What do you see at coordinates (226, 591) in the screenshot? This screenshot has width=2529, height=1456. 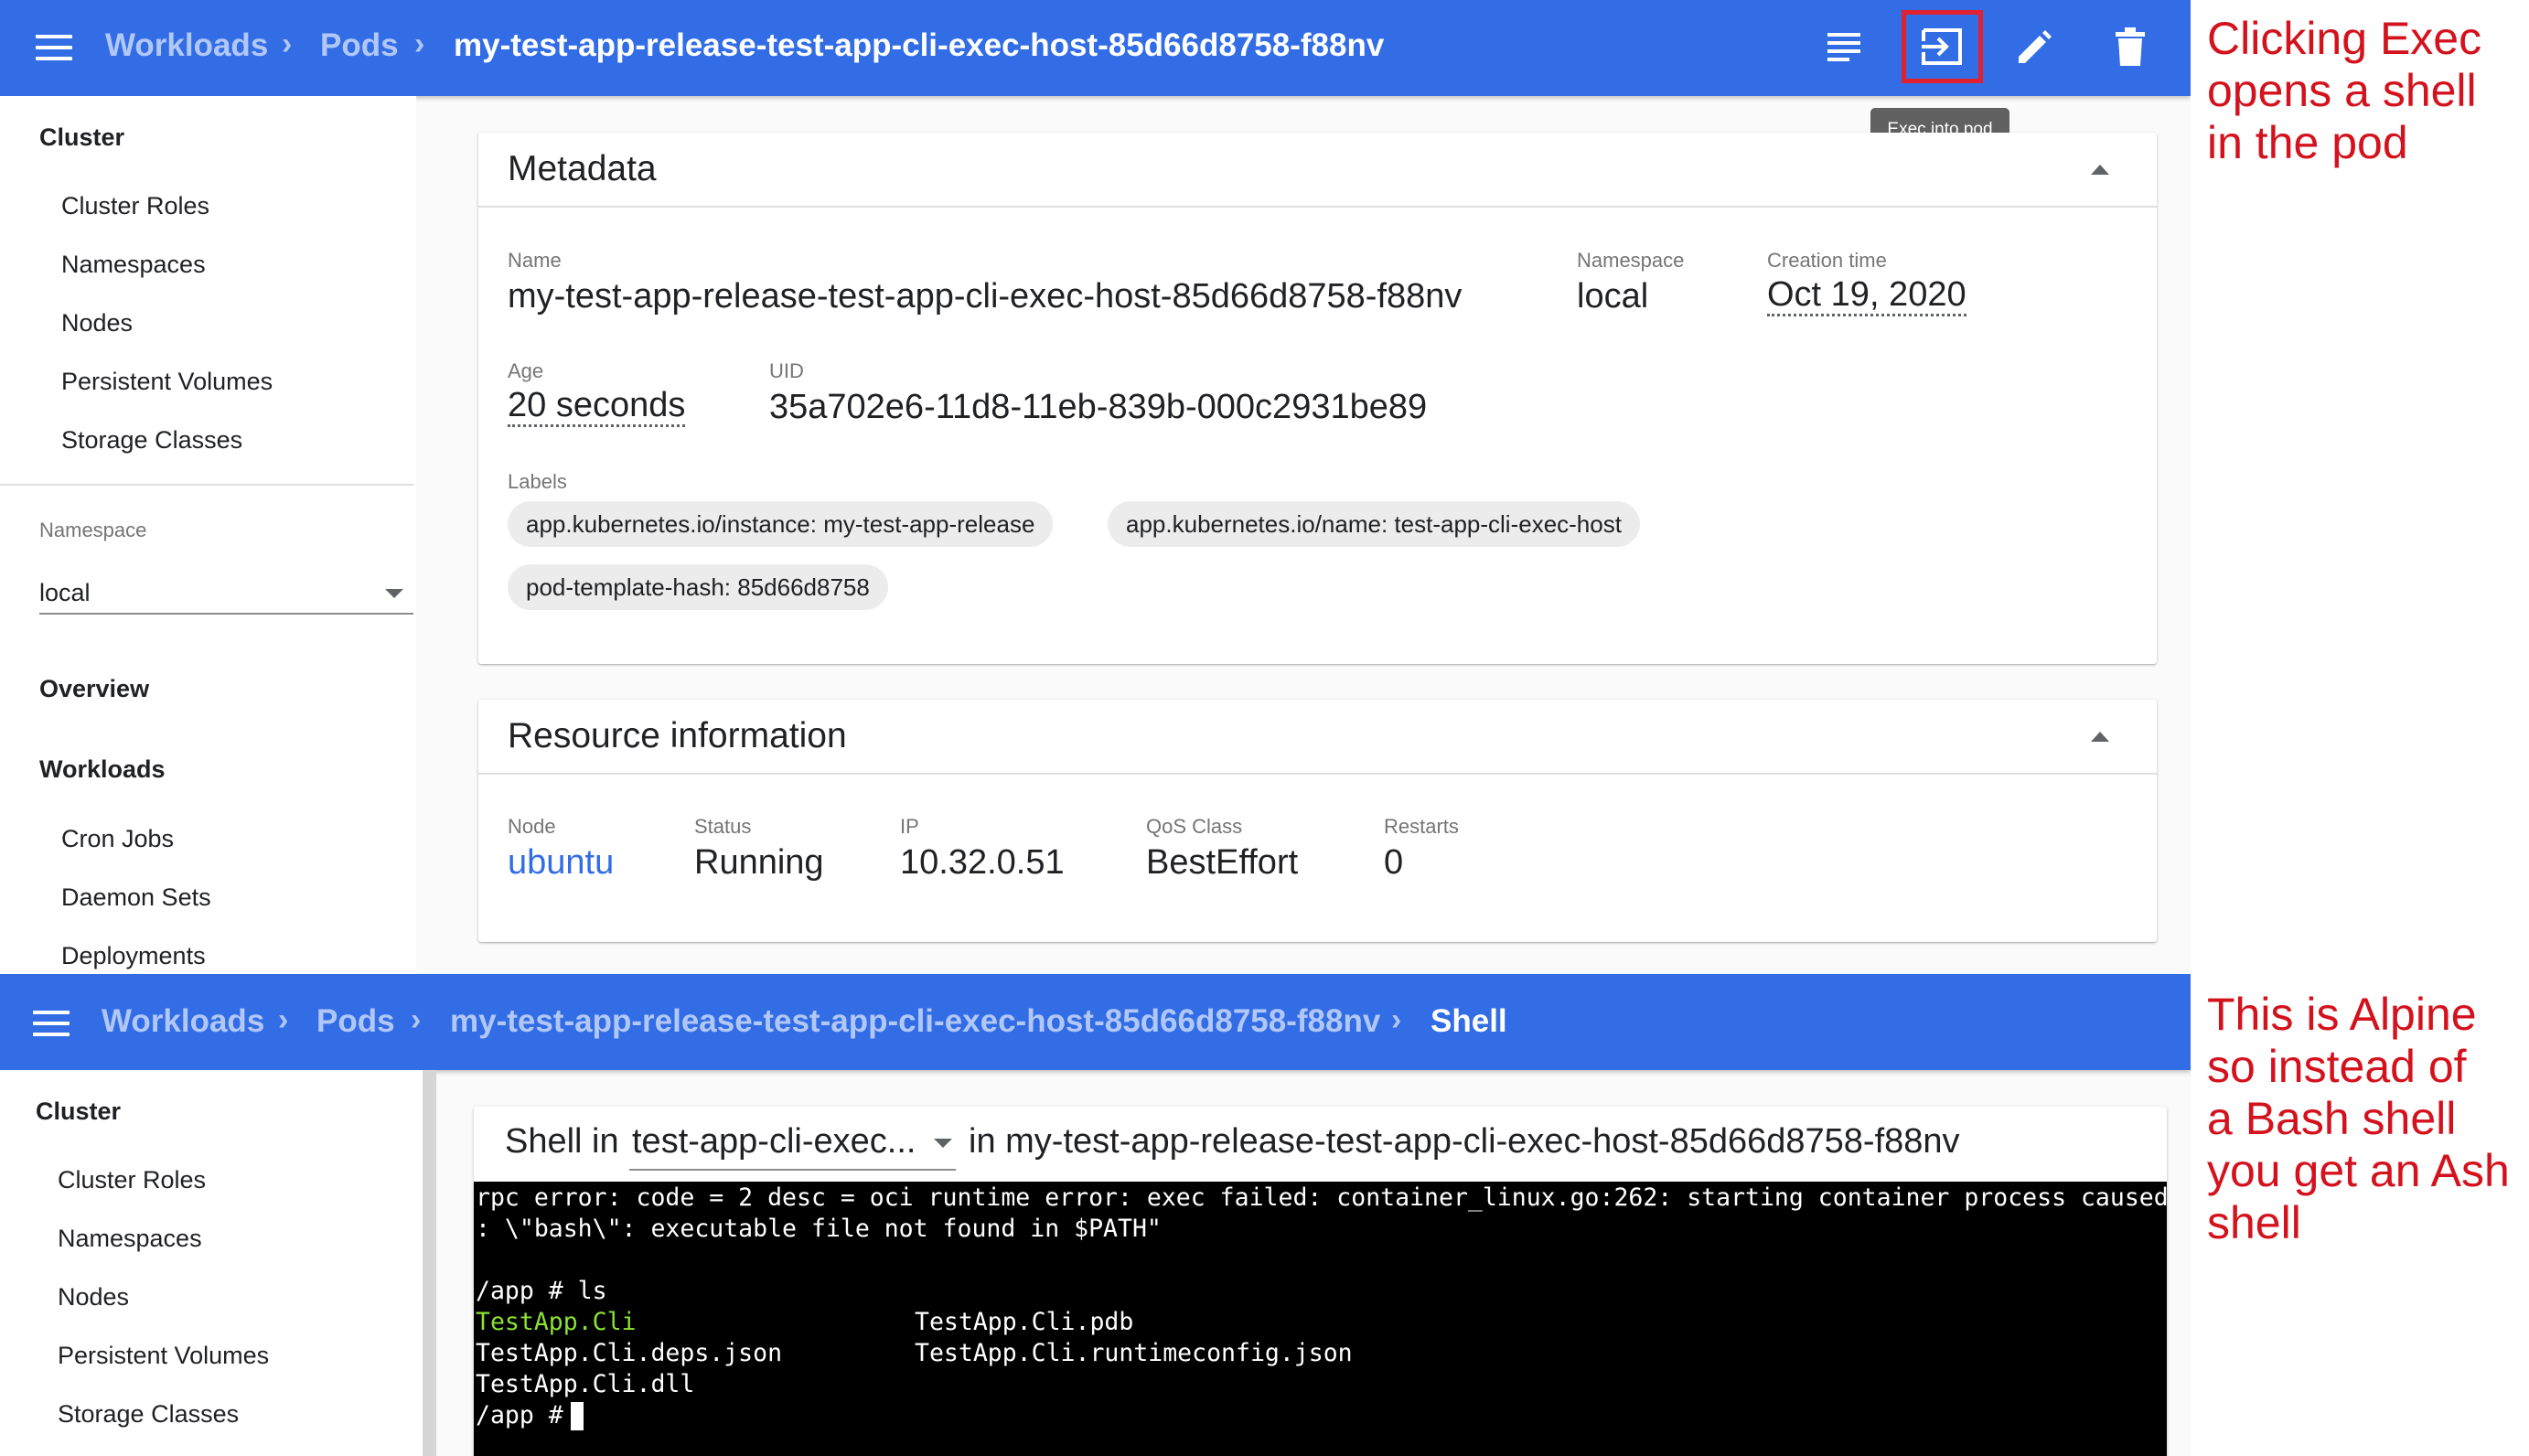 I see `namespace-selector: local` at bounding box center [226, 591].